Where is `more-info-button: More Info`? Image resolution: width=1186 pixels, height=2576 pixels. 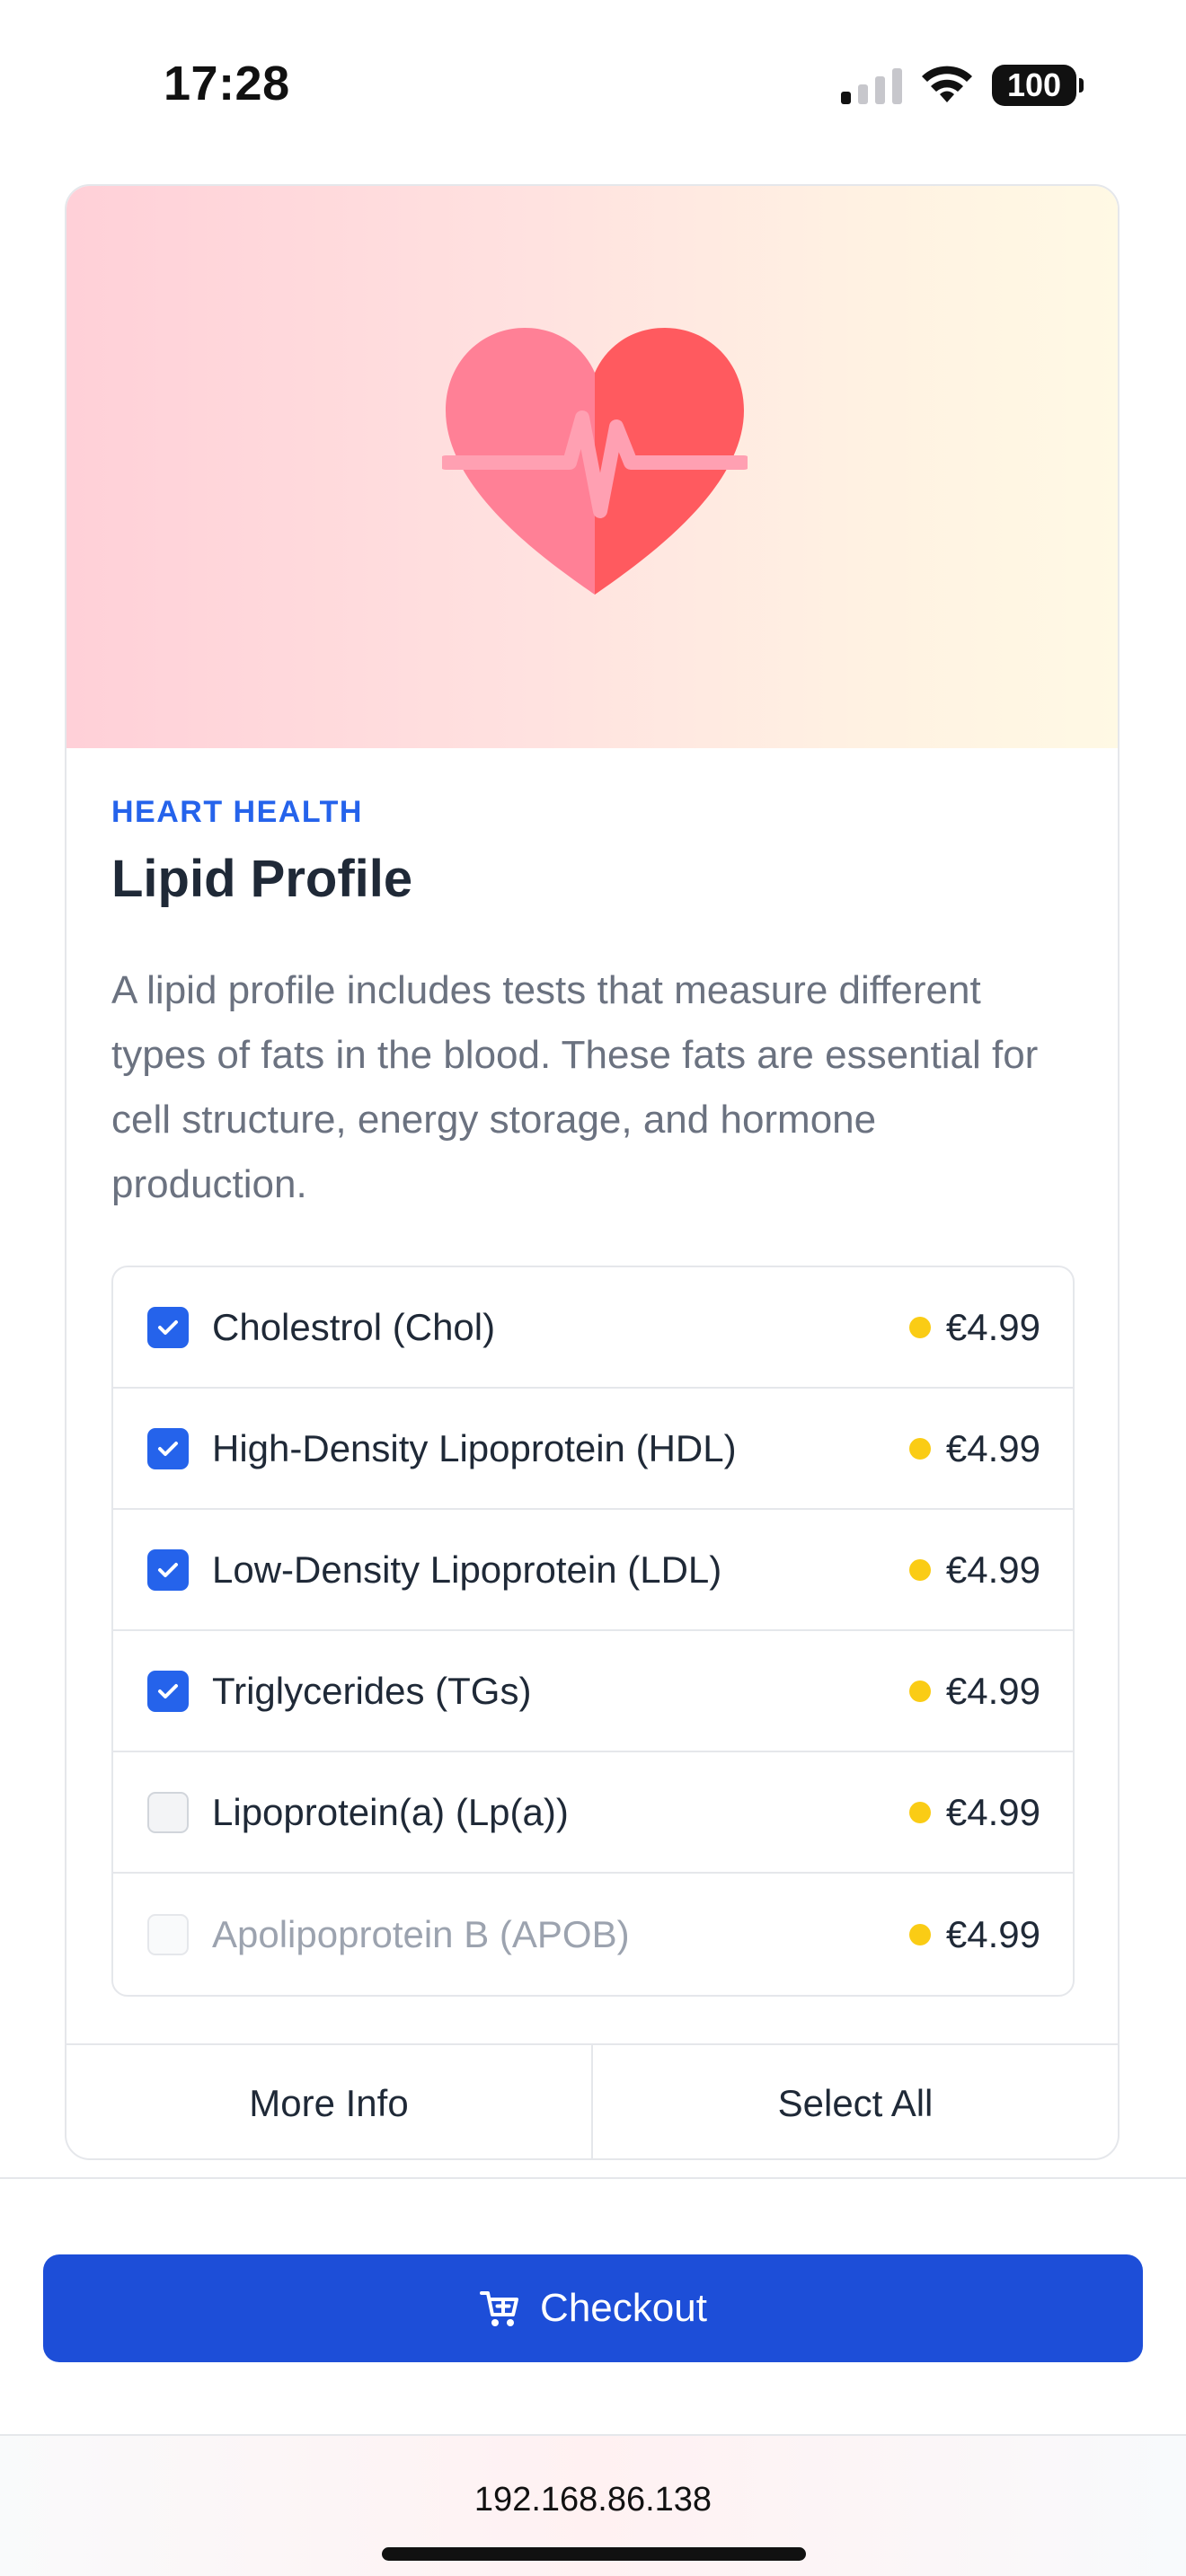
more-info-button: More Info is located at coordinates (328, 2101).